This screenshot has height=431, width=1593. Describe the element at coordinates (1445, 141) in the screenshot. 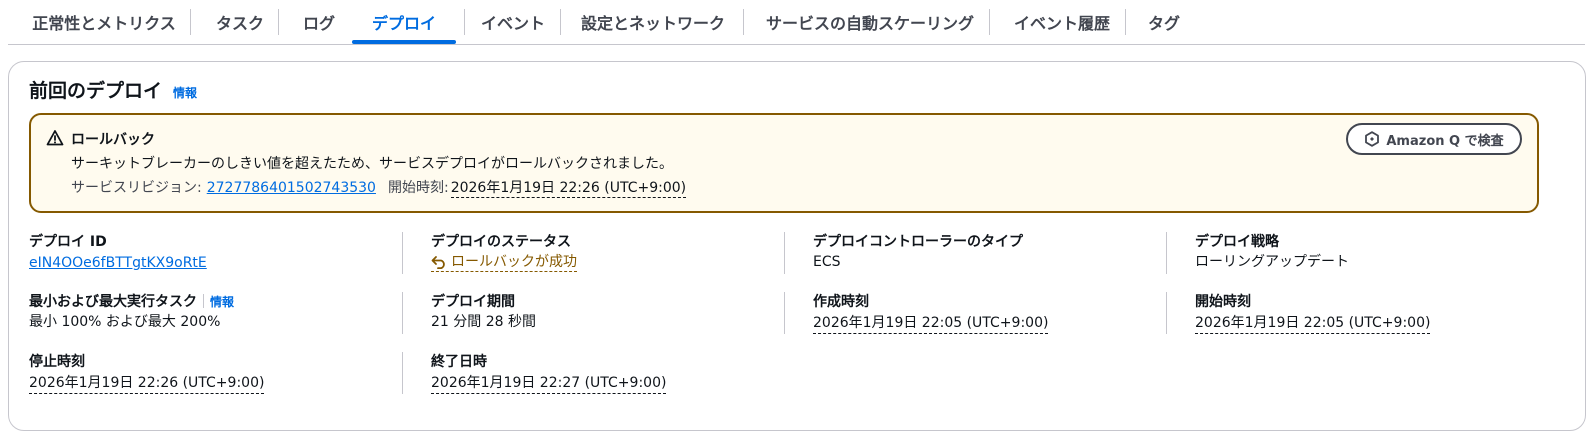

I see `amazon-q-button-label: Amazon Q で検査` at that location.